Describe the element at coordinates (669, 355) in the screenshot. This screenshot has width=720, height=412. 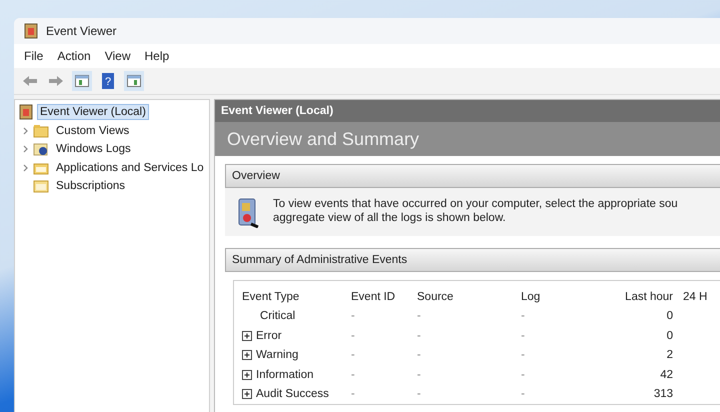
I see `table-cell-text: 2` at that location.